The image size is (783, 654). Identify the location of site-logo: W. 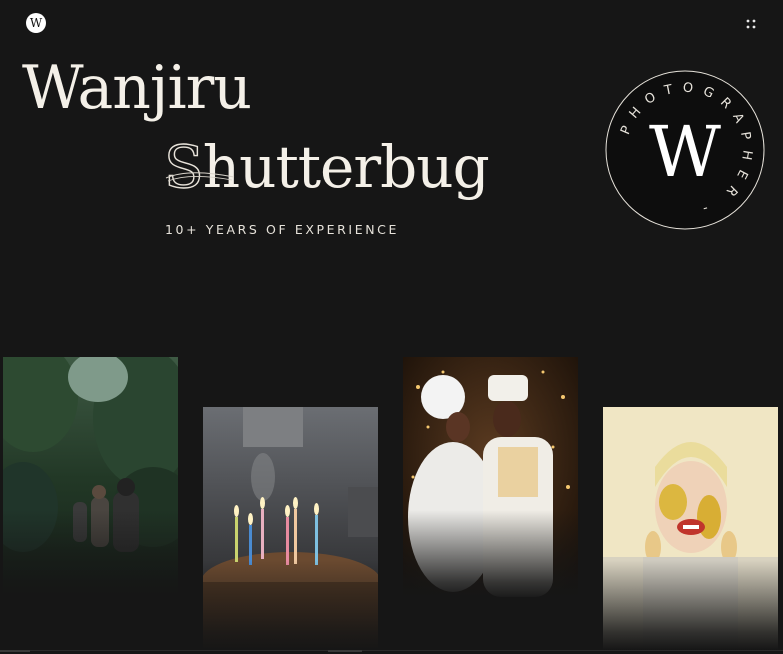
(36, 23).